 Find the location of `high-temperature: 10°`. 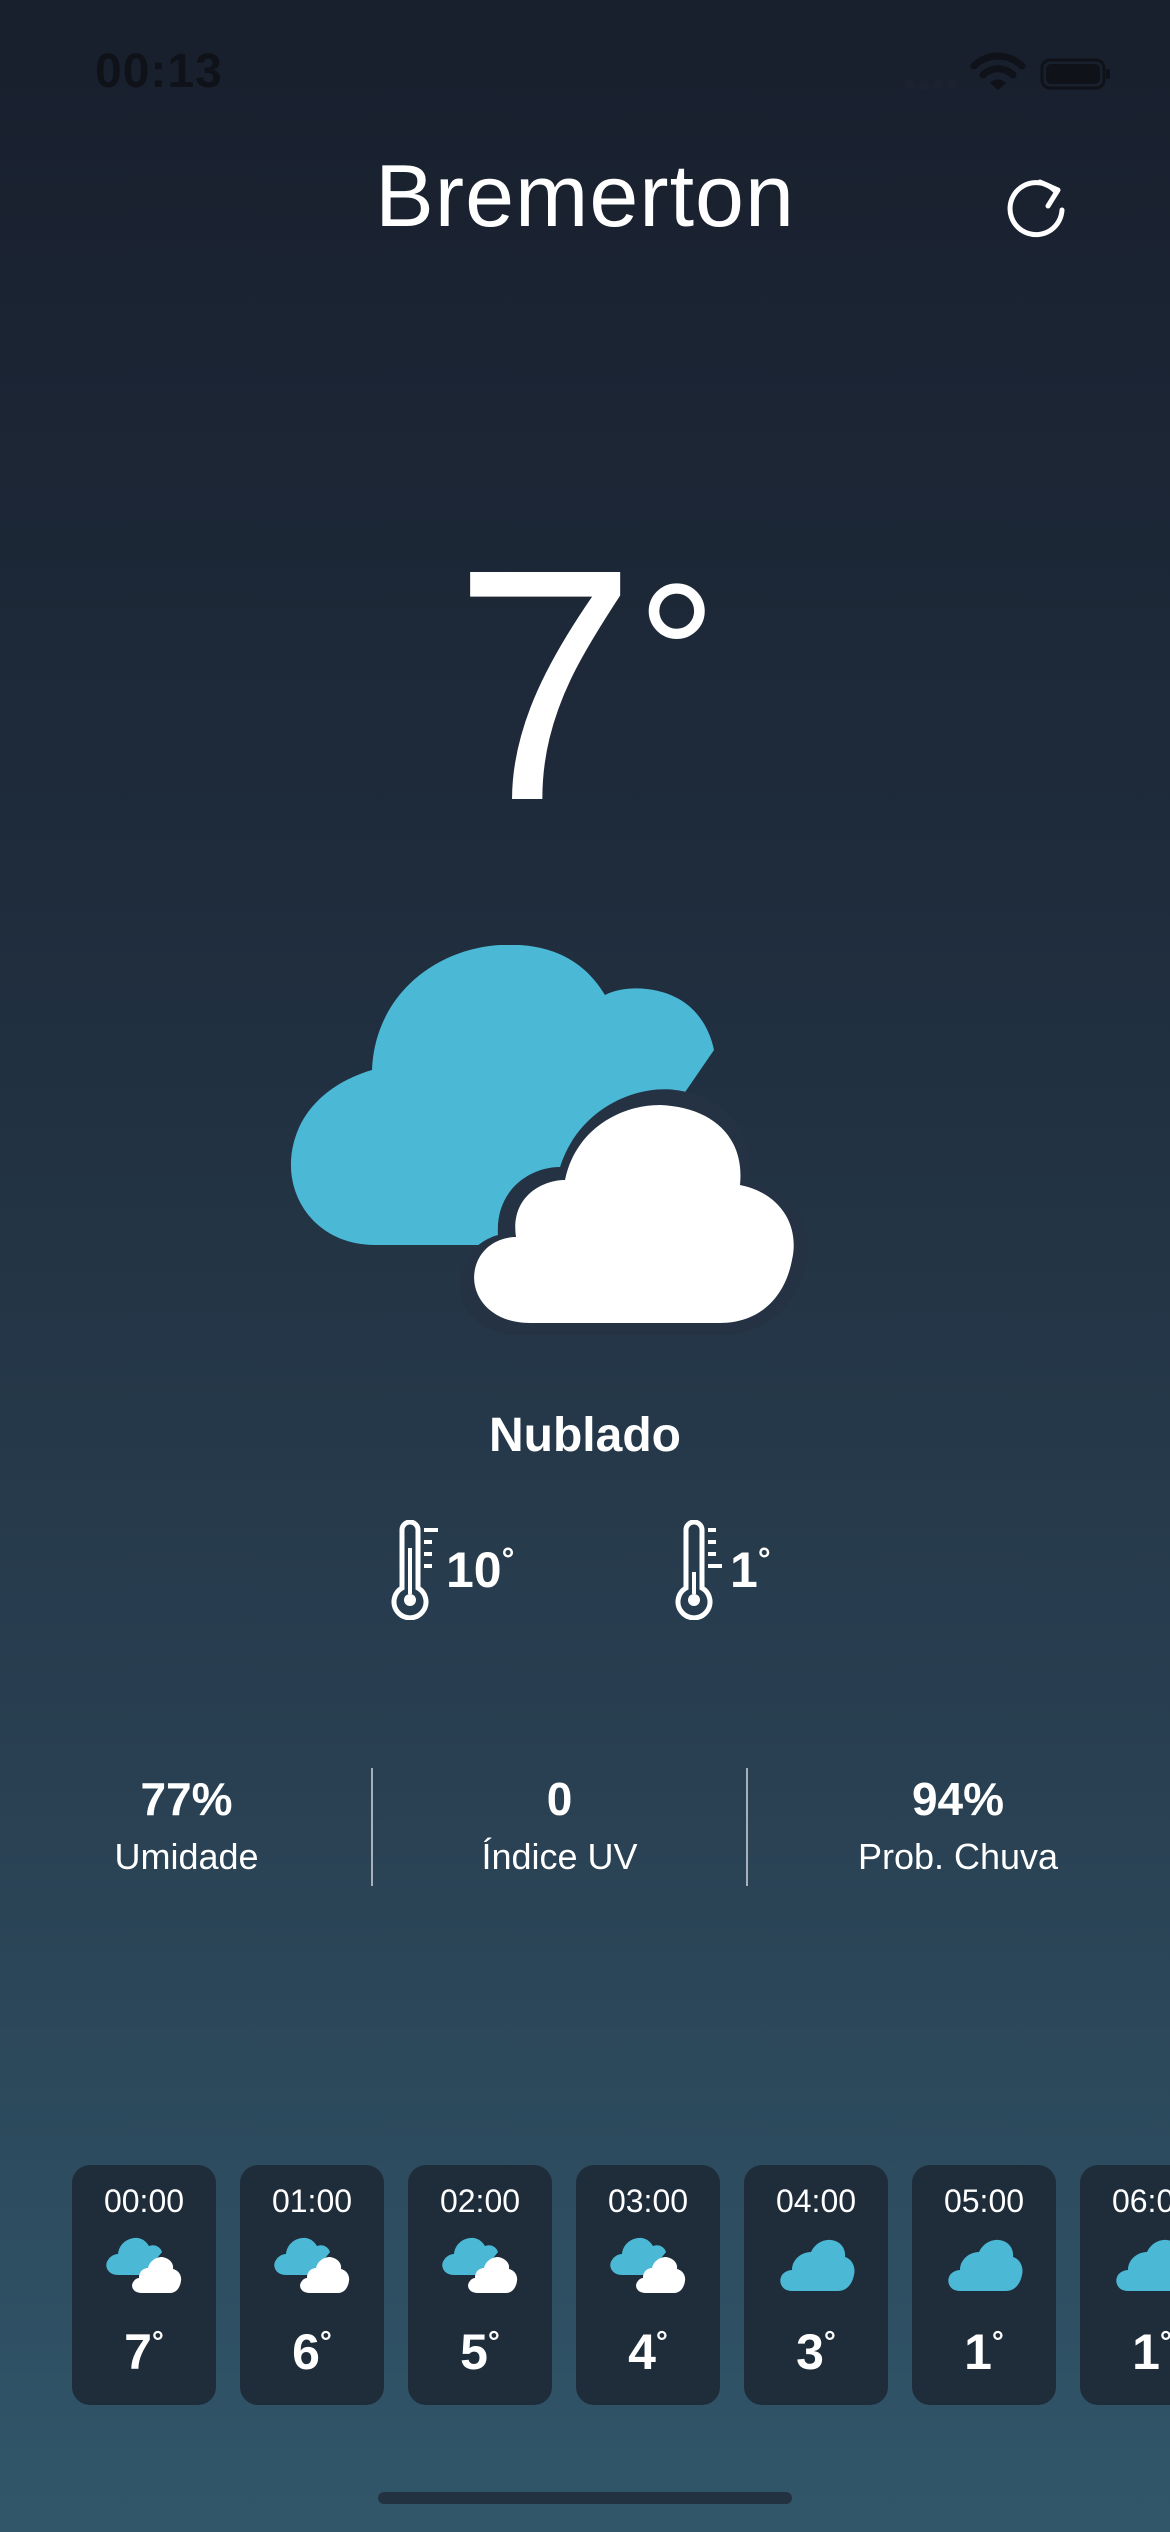

high-temperature: 10° is located at coordinates (451, 1570).